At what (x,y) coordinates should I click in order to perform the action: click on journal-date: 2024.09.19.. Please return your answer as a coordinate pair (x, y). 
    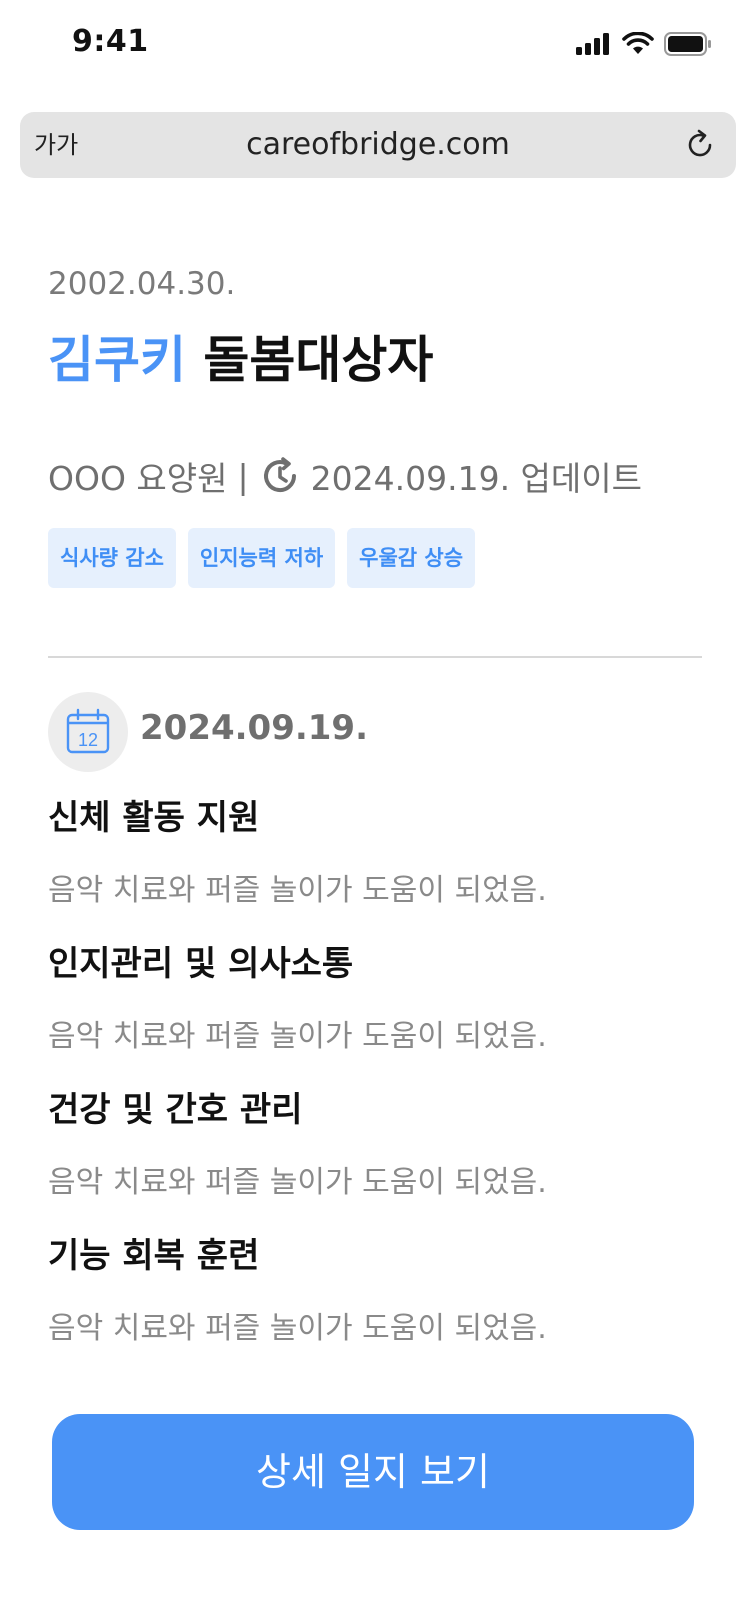
    Looking at the image, I should click on (254, 728).